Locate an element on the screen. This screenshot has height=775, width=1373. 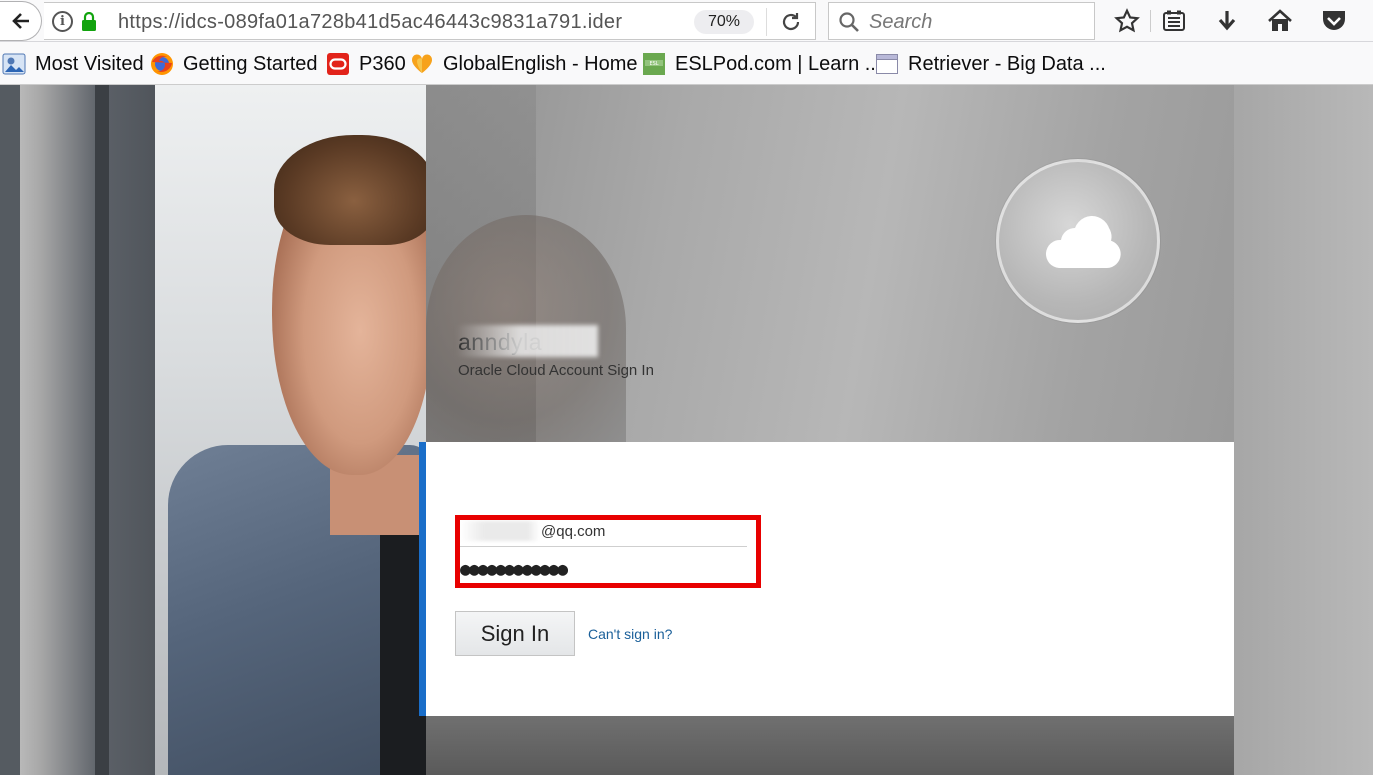
cant-sign-in-link: Can't sign in? is located at coordinates (630, 634).